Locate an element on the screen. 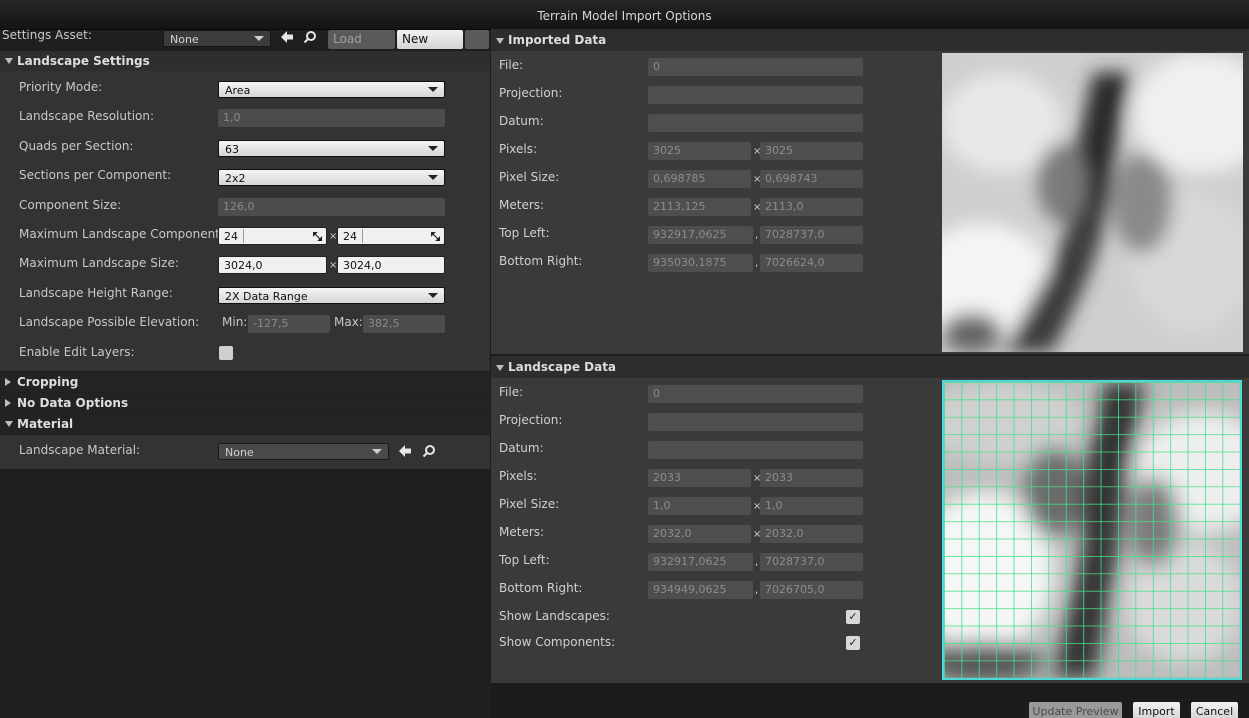  imported-bottom-right-y-field: 7026624,0 is located at coordinates (811, 263).